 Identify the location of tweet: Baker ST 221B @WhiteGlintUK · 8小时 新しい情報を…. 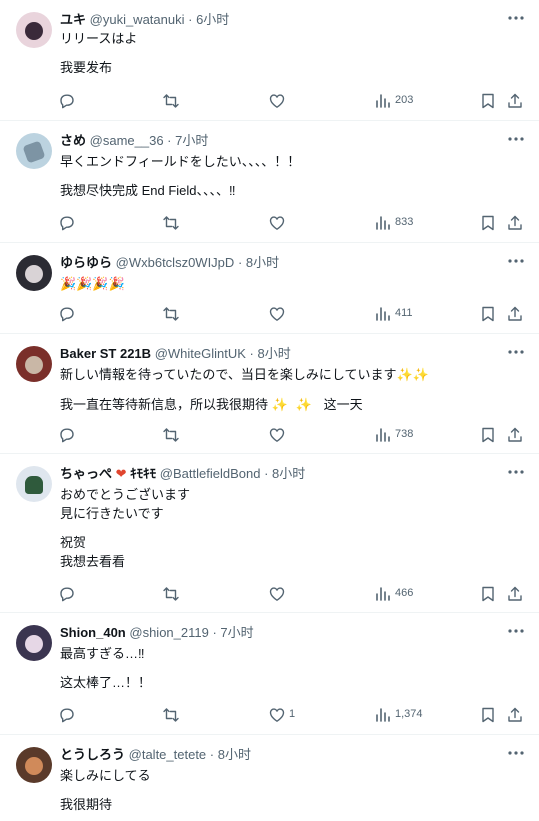
(269, 393).